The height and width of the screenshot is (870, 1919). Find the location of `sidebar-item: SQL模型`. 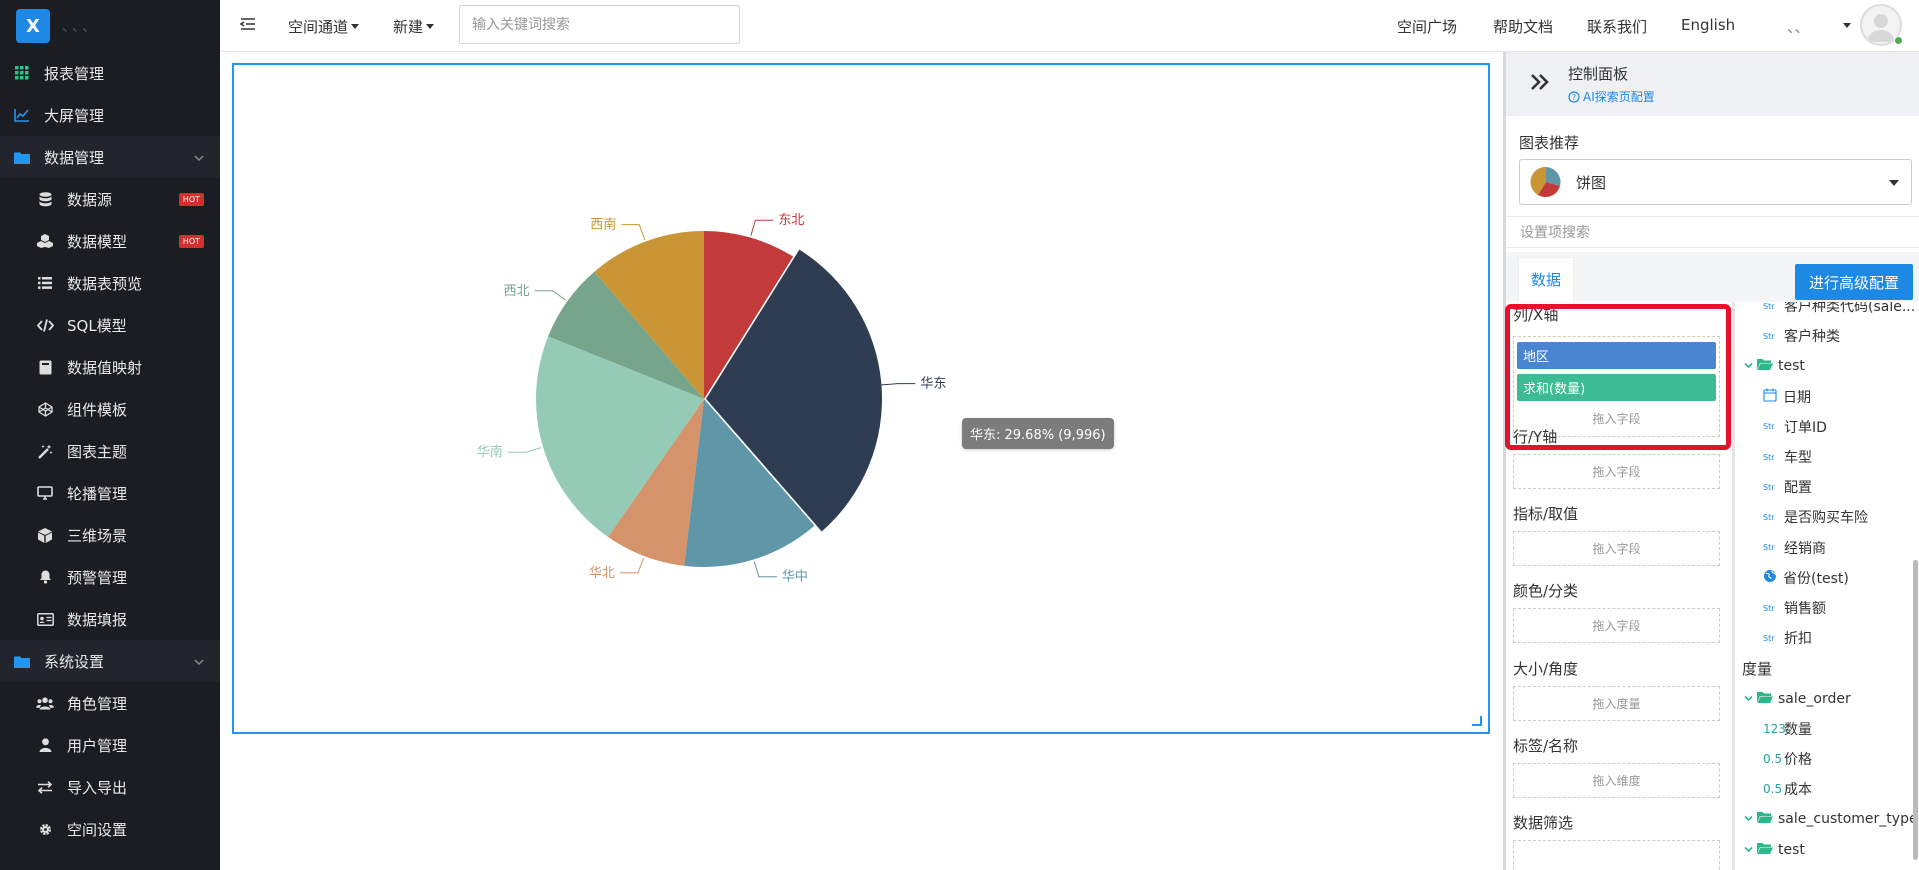

sidebar-item: SQL模型 is located at coordinates (110, 325).